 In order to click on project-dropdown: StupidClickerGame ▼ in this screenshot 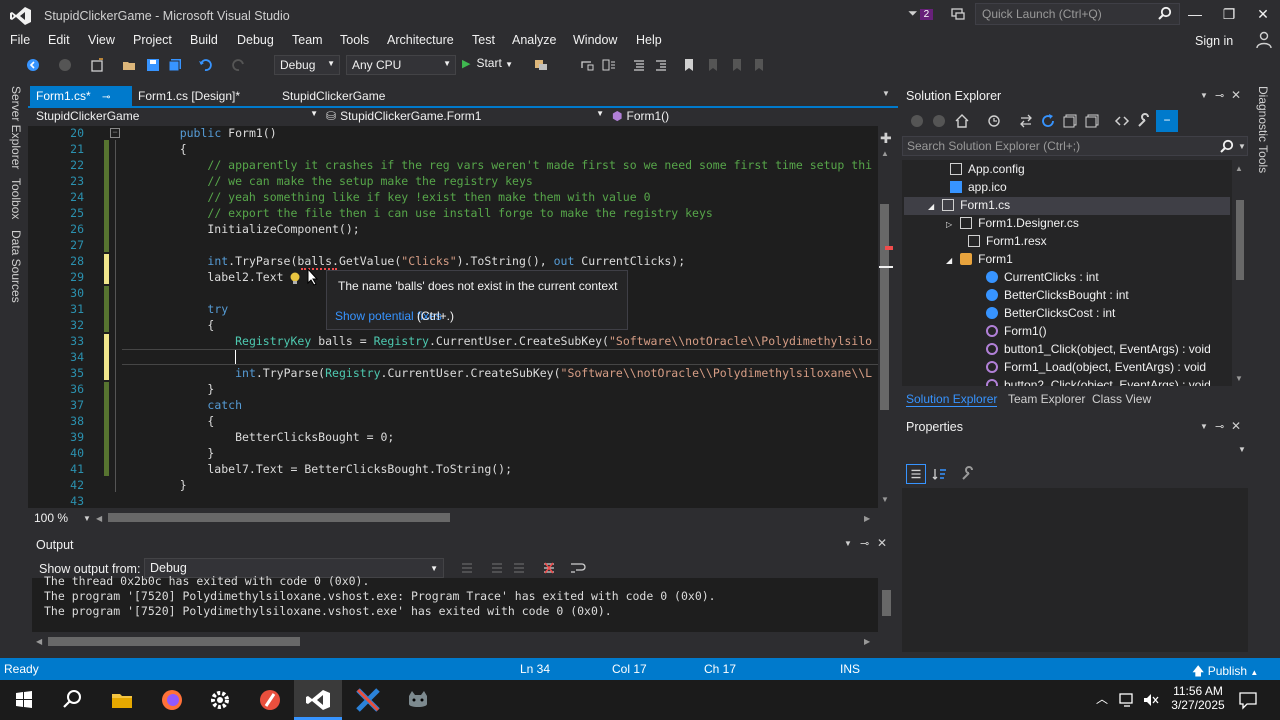, I will do `click(177, 116)`.